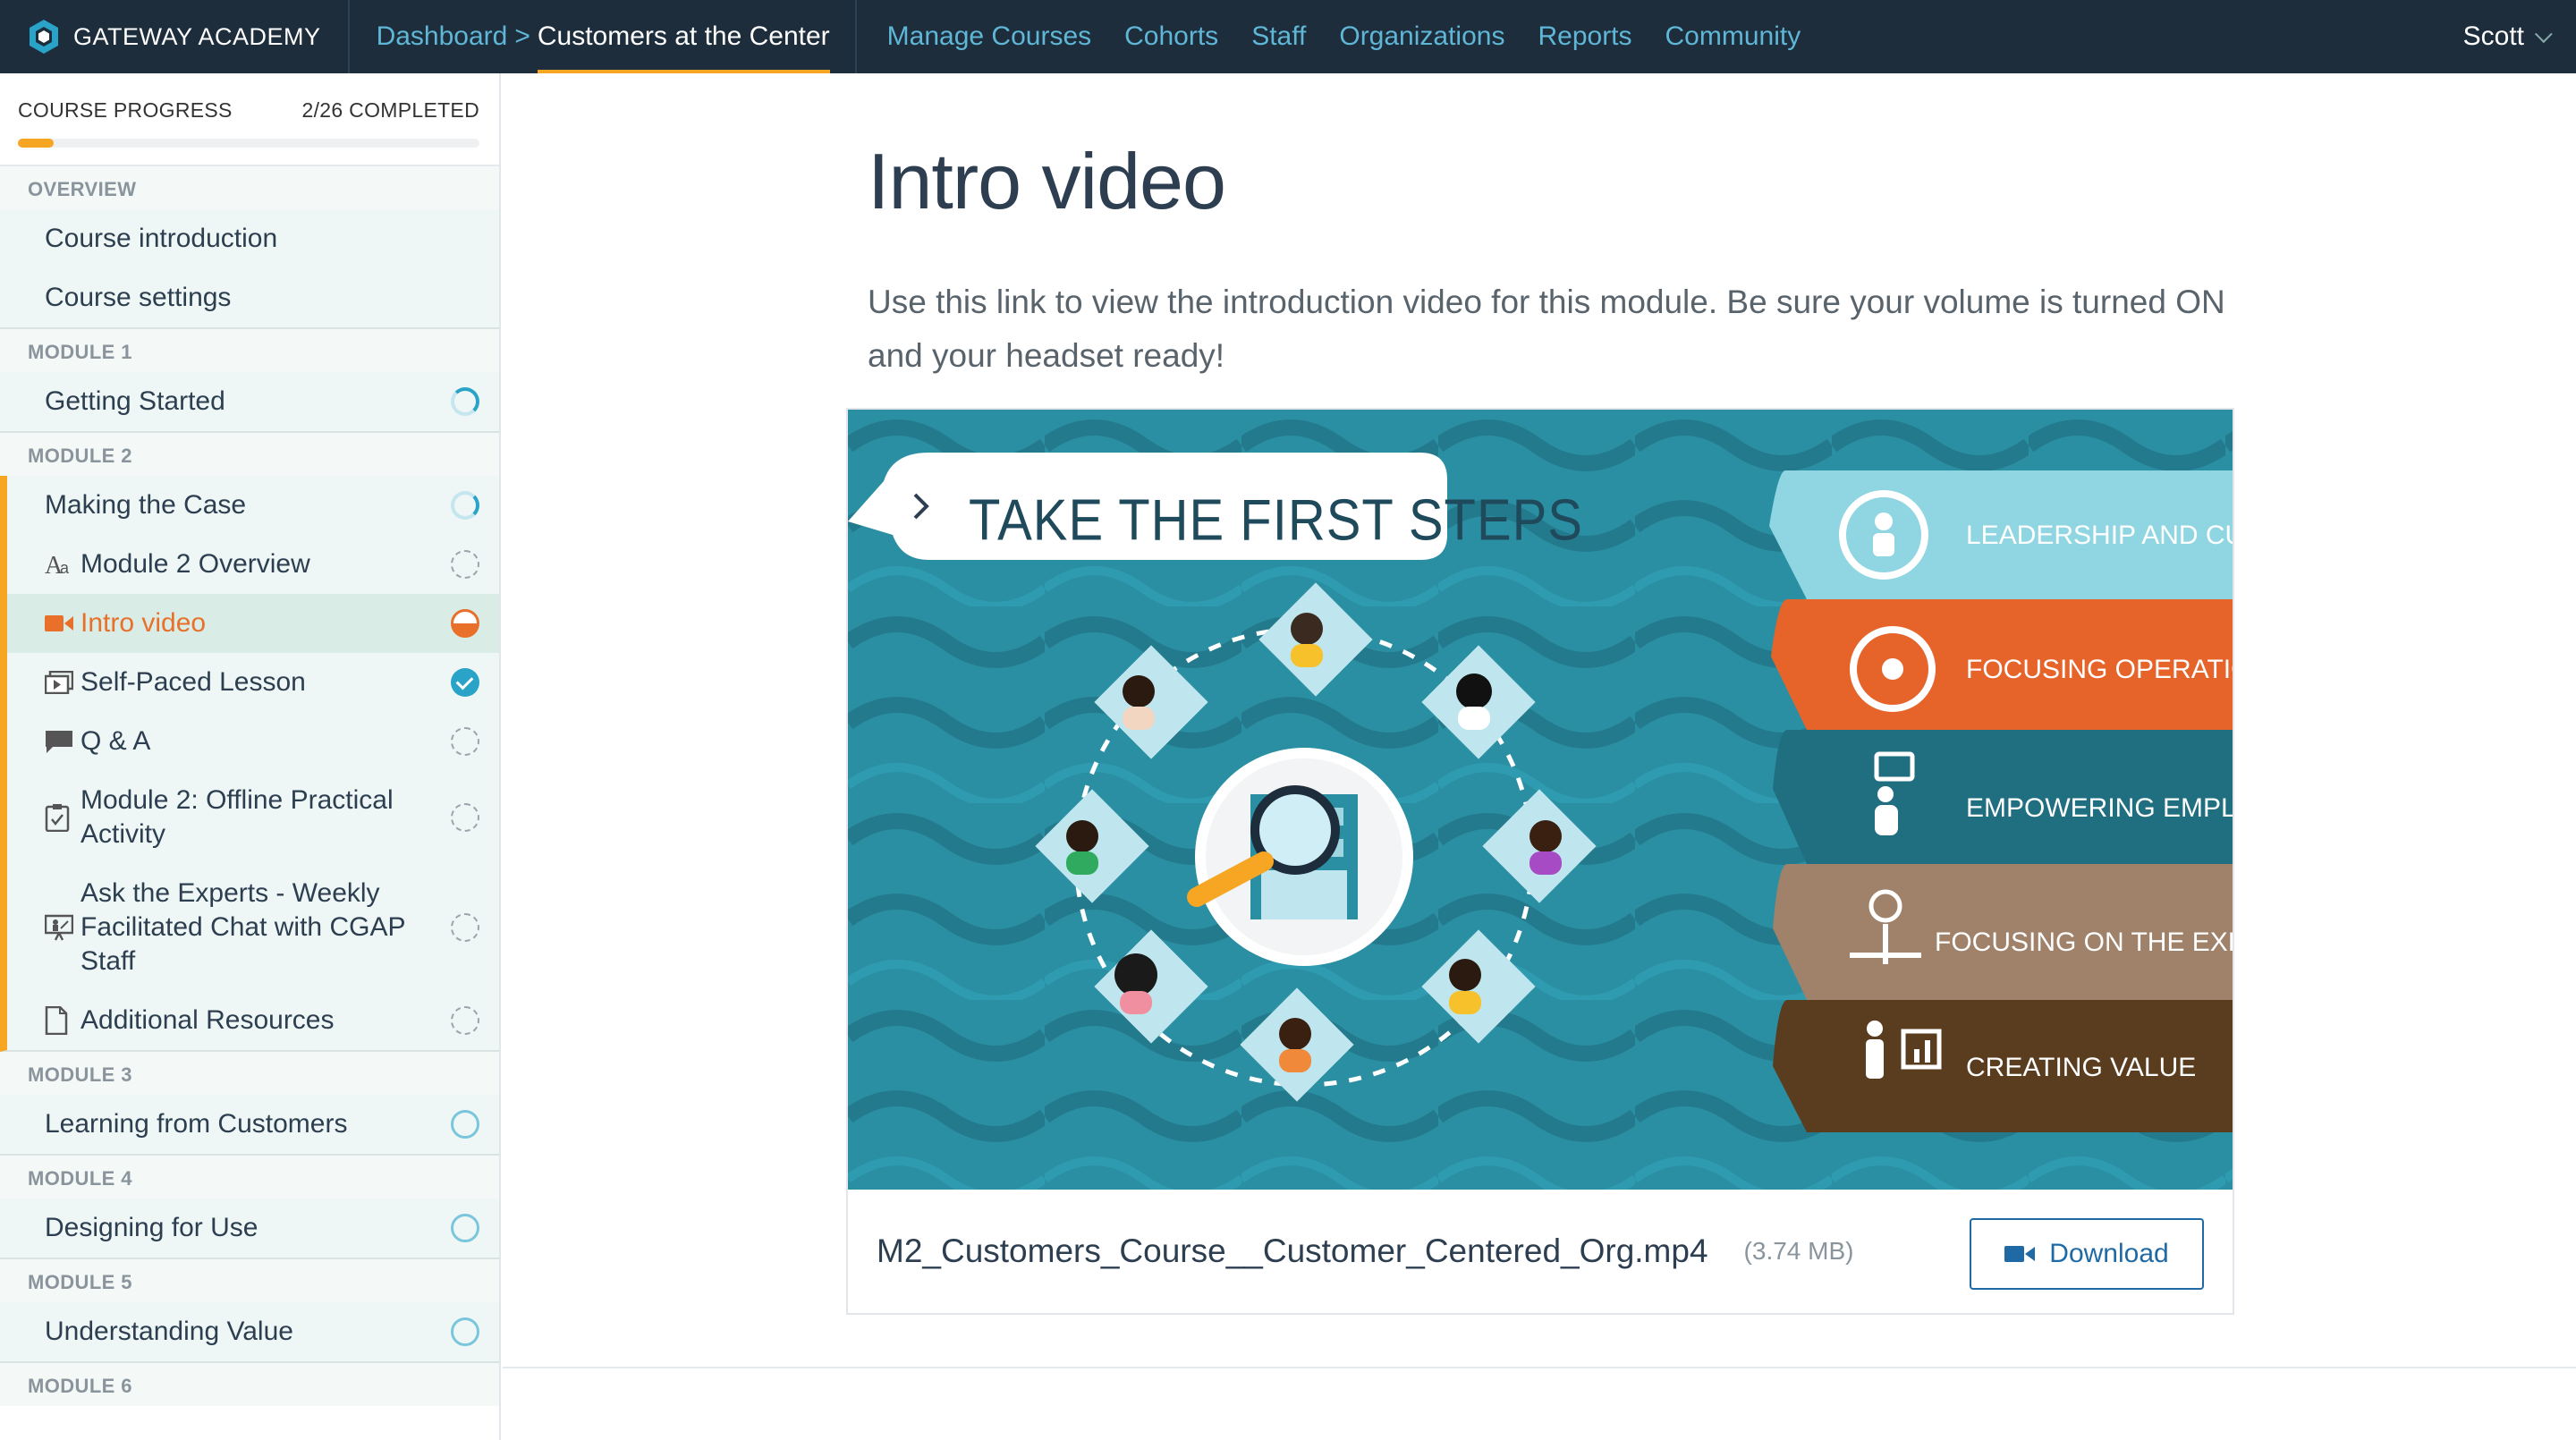  Describe the element at coordinates (249, 1280) in the screenshot. I see `section-label-module-5: MODULE 5` at that location.